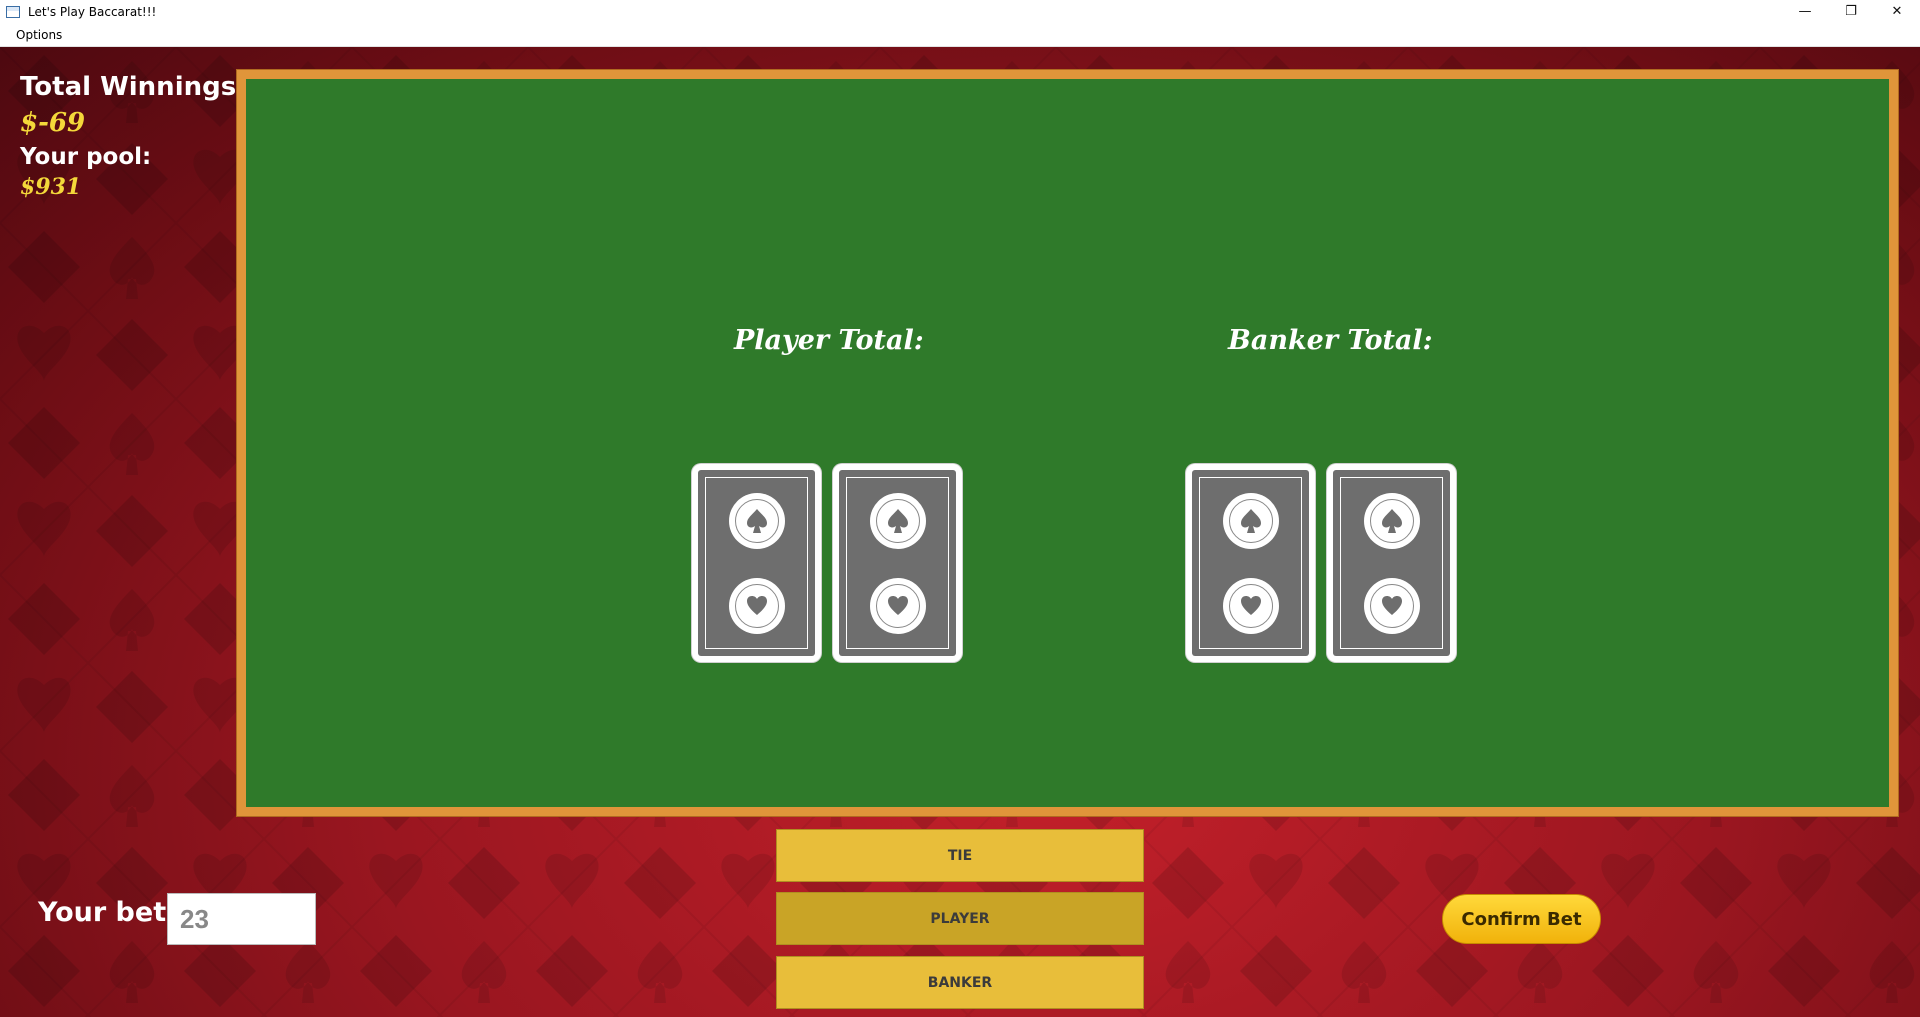  What do you see at coordinates (39, 35) in the screenshot?
I see `menu-options: Options` at bounding box center [39, 35].